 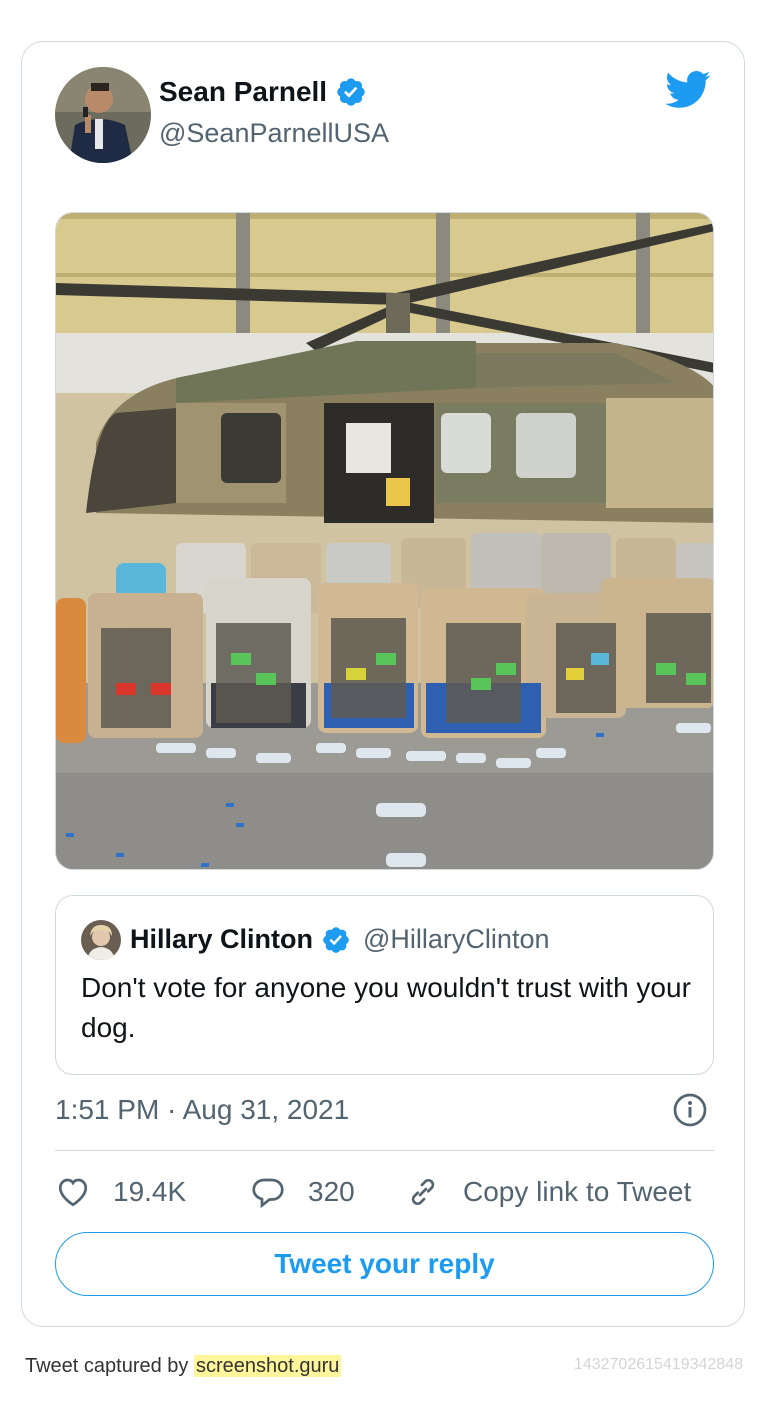 I want to click on quoted-author-avatar, so click(x=101, y=940).